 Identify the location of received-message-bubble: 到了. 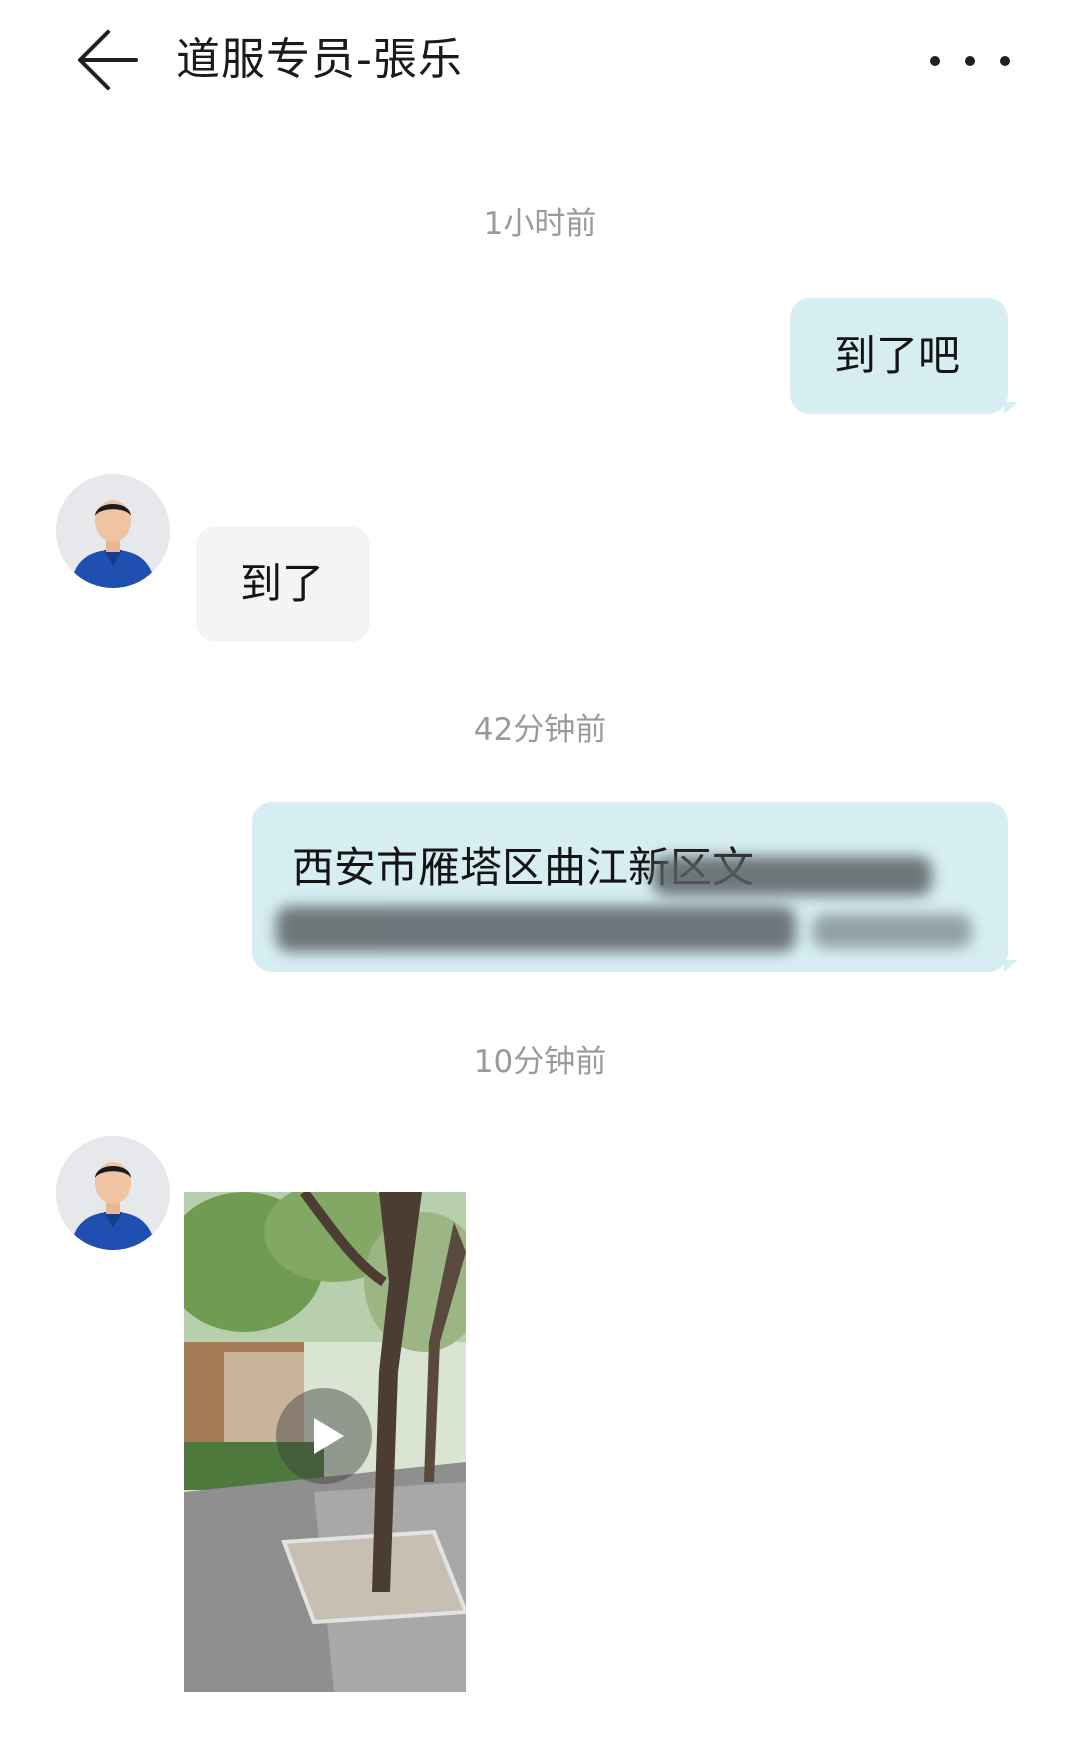
(283, 584).